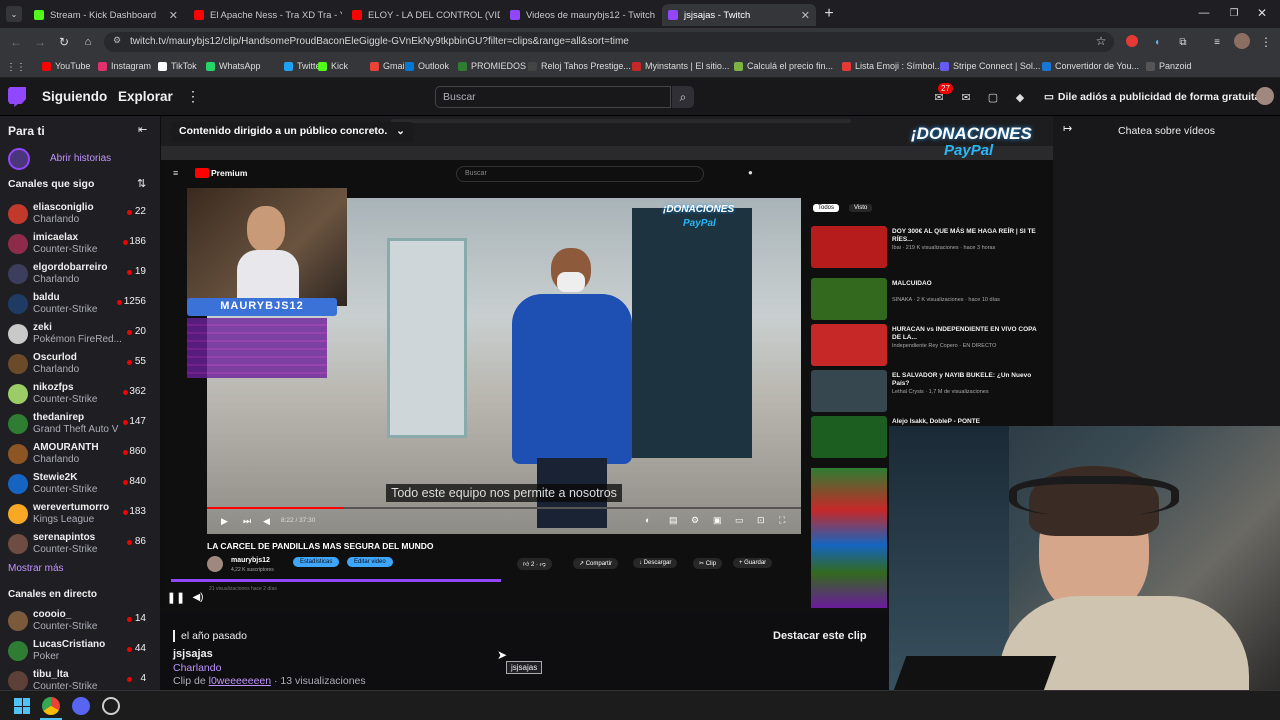  Describe the element at coordinates (176, 597) in the screenshot. I see `pause-icon: ❚❚` at that location.